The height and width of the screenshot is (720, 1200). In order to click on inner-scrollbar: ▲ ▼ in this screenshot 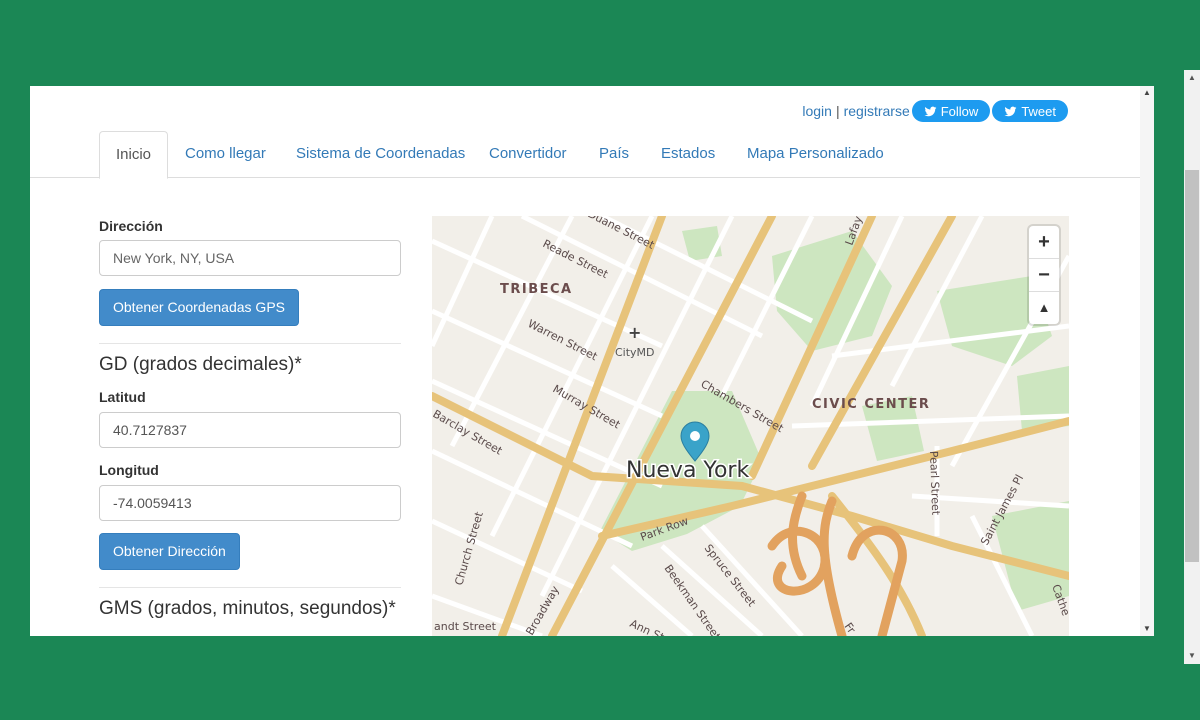, I will do `click(1147, 361)`.